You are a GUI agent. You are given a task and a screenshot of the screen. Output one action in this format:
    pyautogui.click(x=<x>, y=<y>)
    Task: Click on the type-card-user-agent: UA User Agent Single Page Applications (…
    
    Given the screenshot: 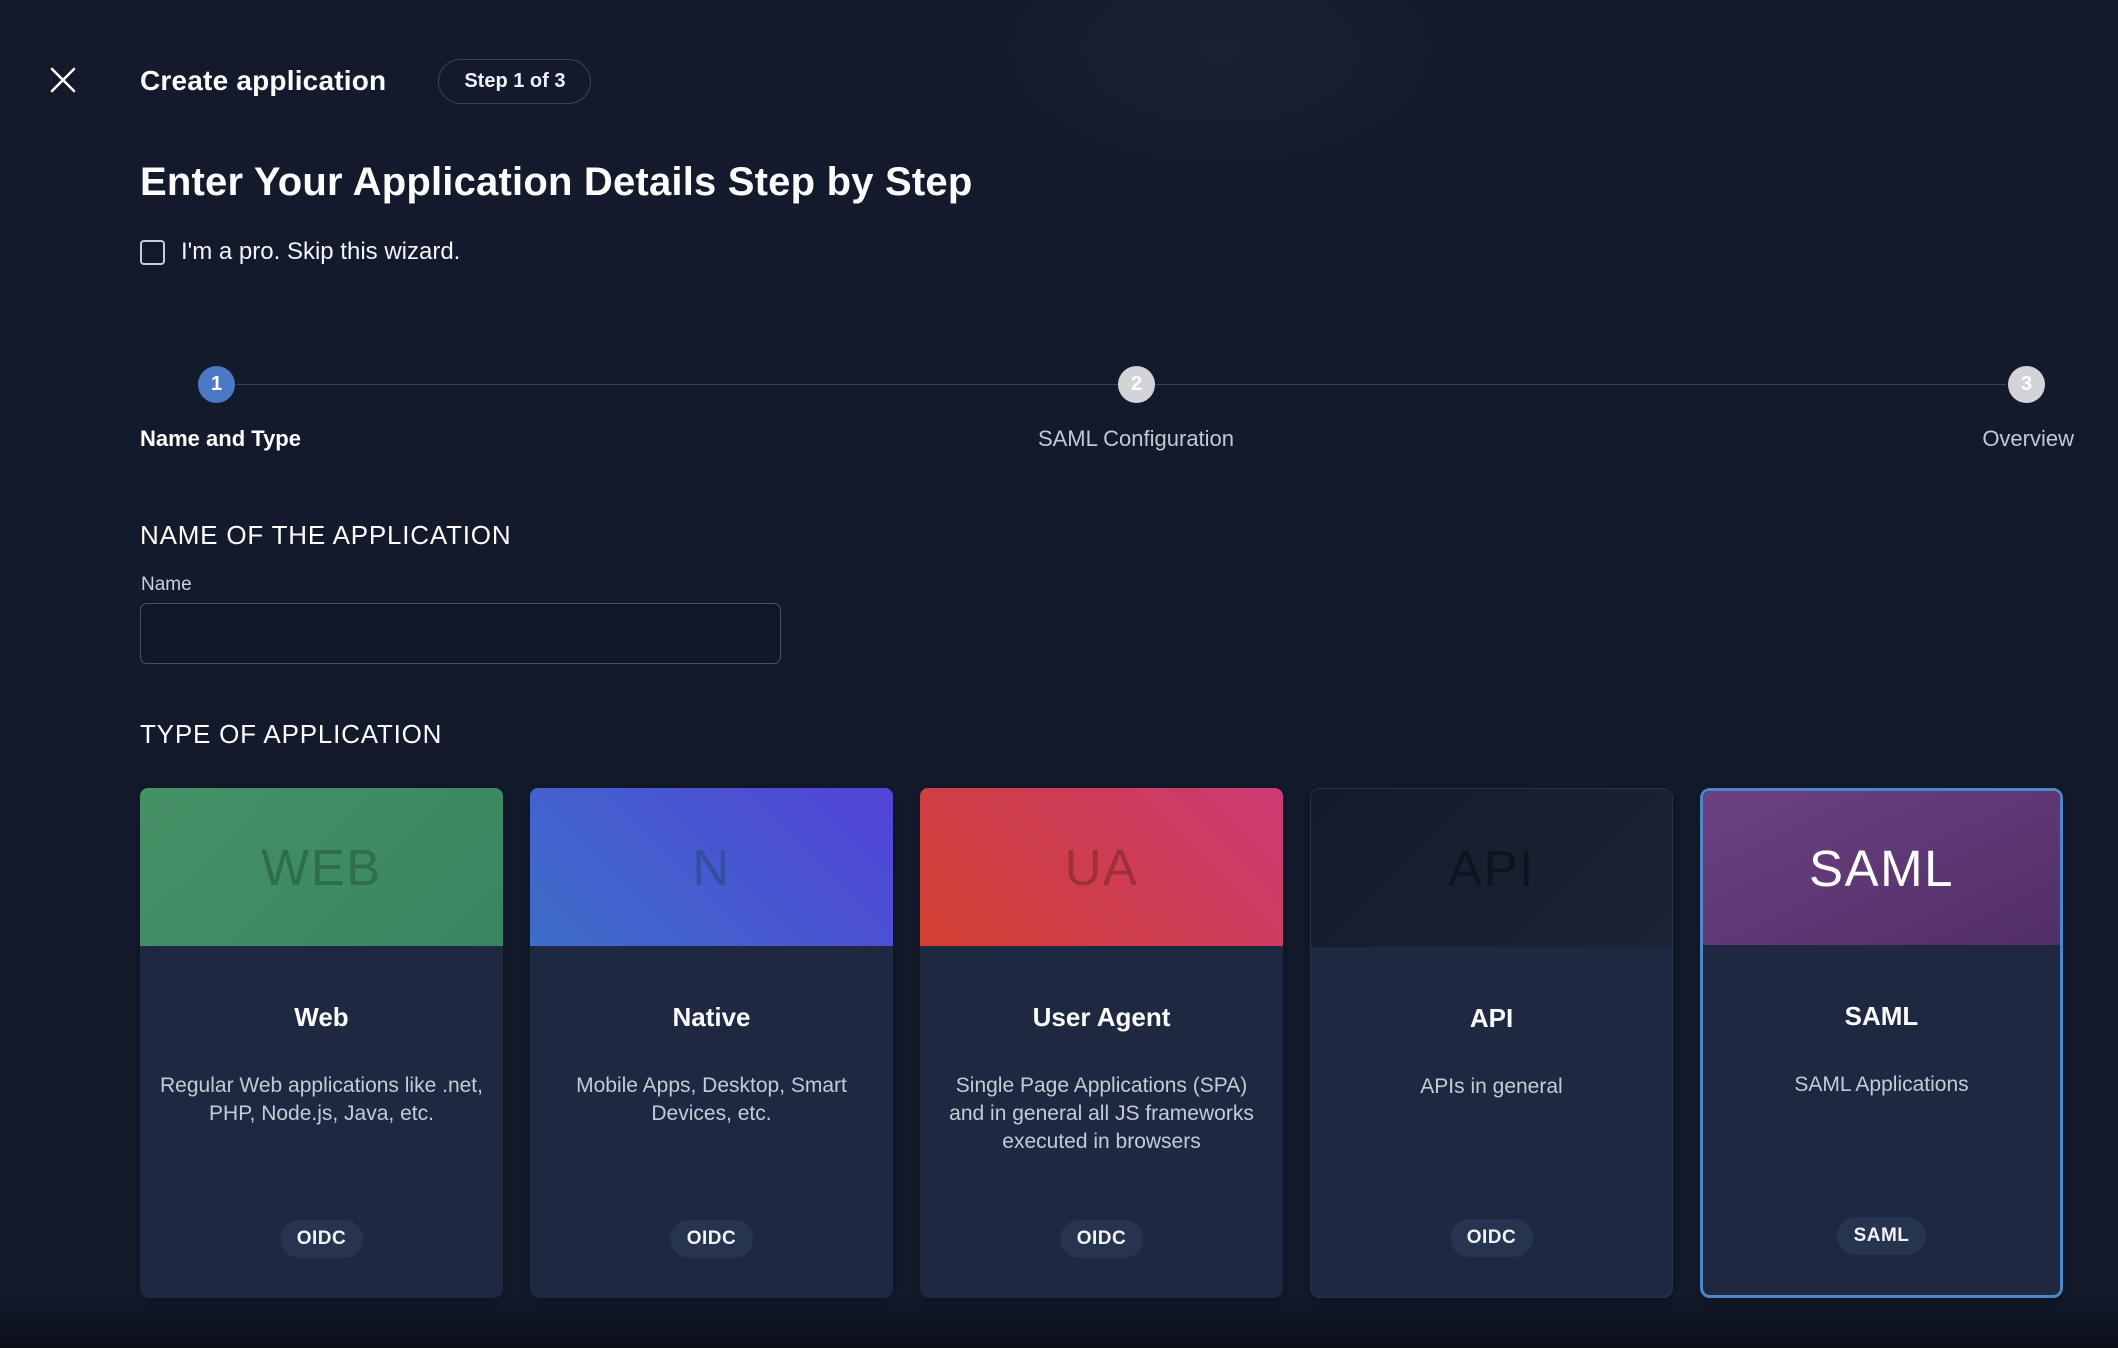 What is the action you would take?
    pyautogui.click(x=1101, y=1043)
    